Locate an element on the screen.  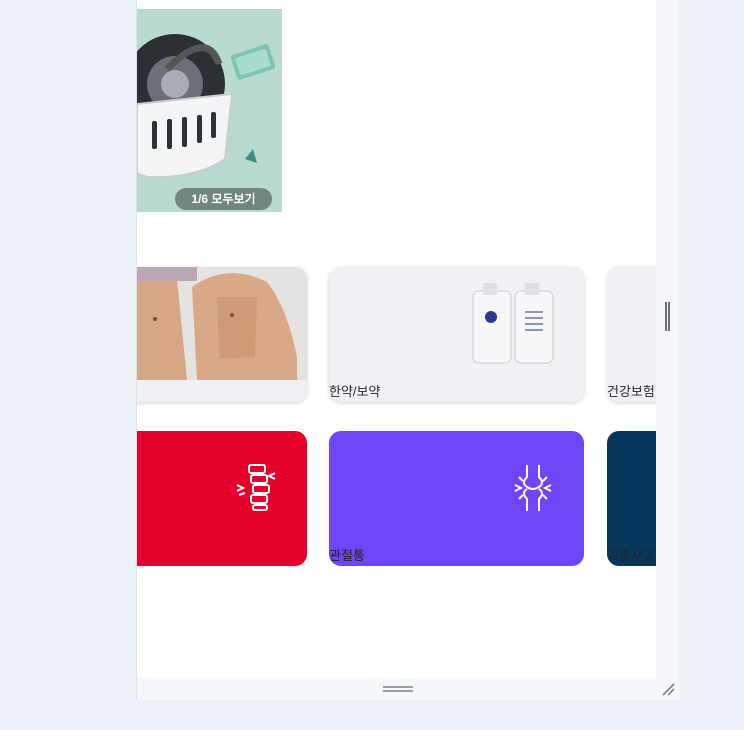
category-card-herbal: 한약/보약 is located at coordinates (456, 334).